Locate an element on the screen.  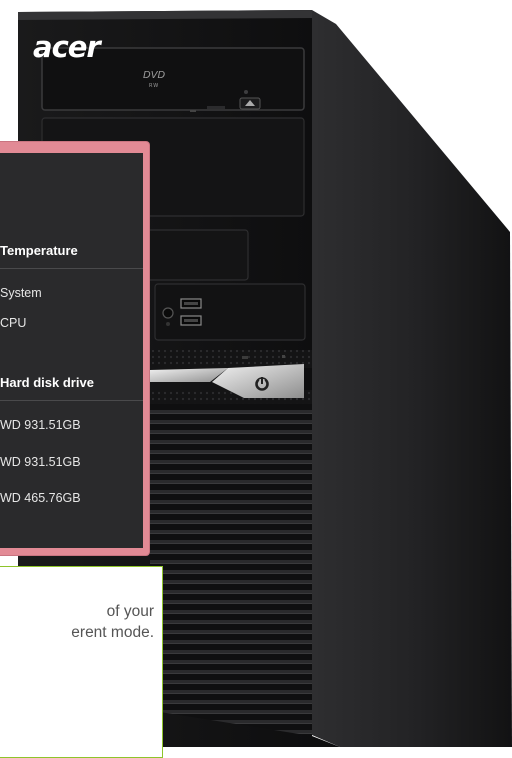
temperature-row-system: System is located at coordinates (21, 293).